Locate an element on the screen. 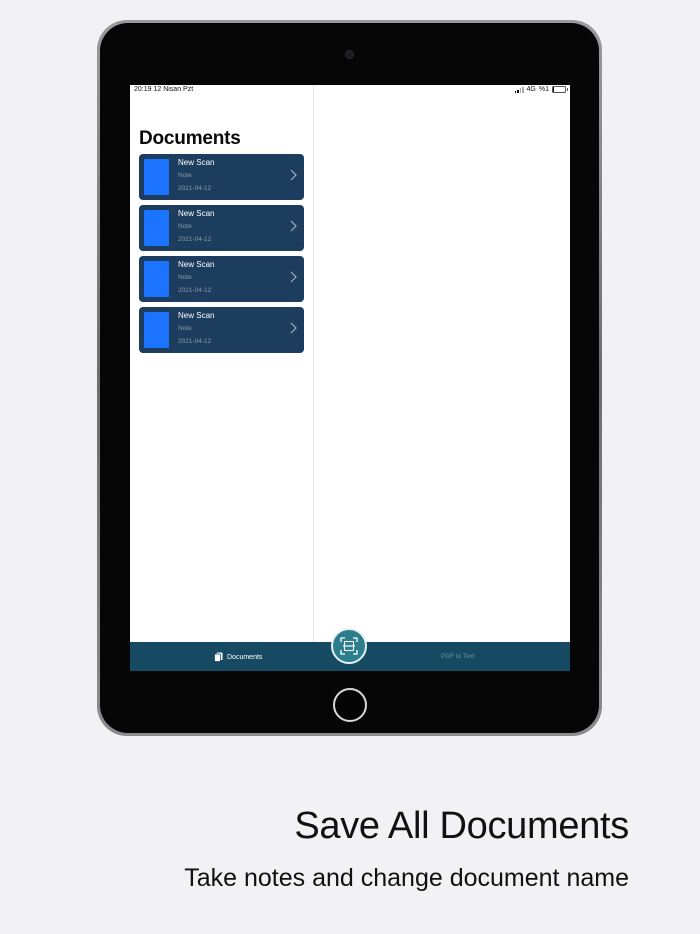 The width and height of the screenshot is (700, 934). document-scanner-icon is located at coordinates (349, 646).